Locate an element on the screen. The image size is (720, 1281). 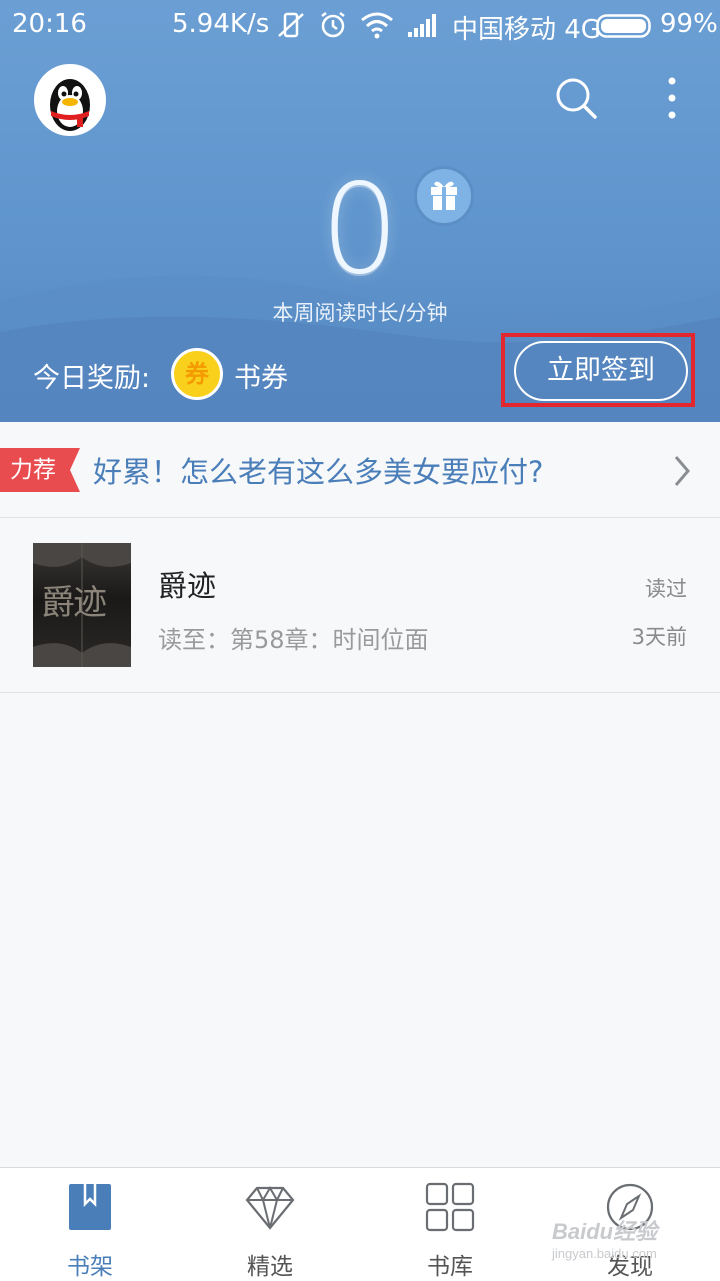
baidu-jingyan-watermark: Baidu经验 is located at coordinates (605, 1231).